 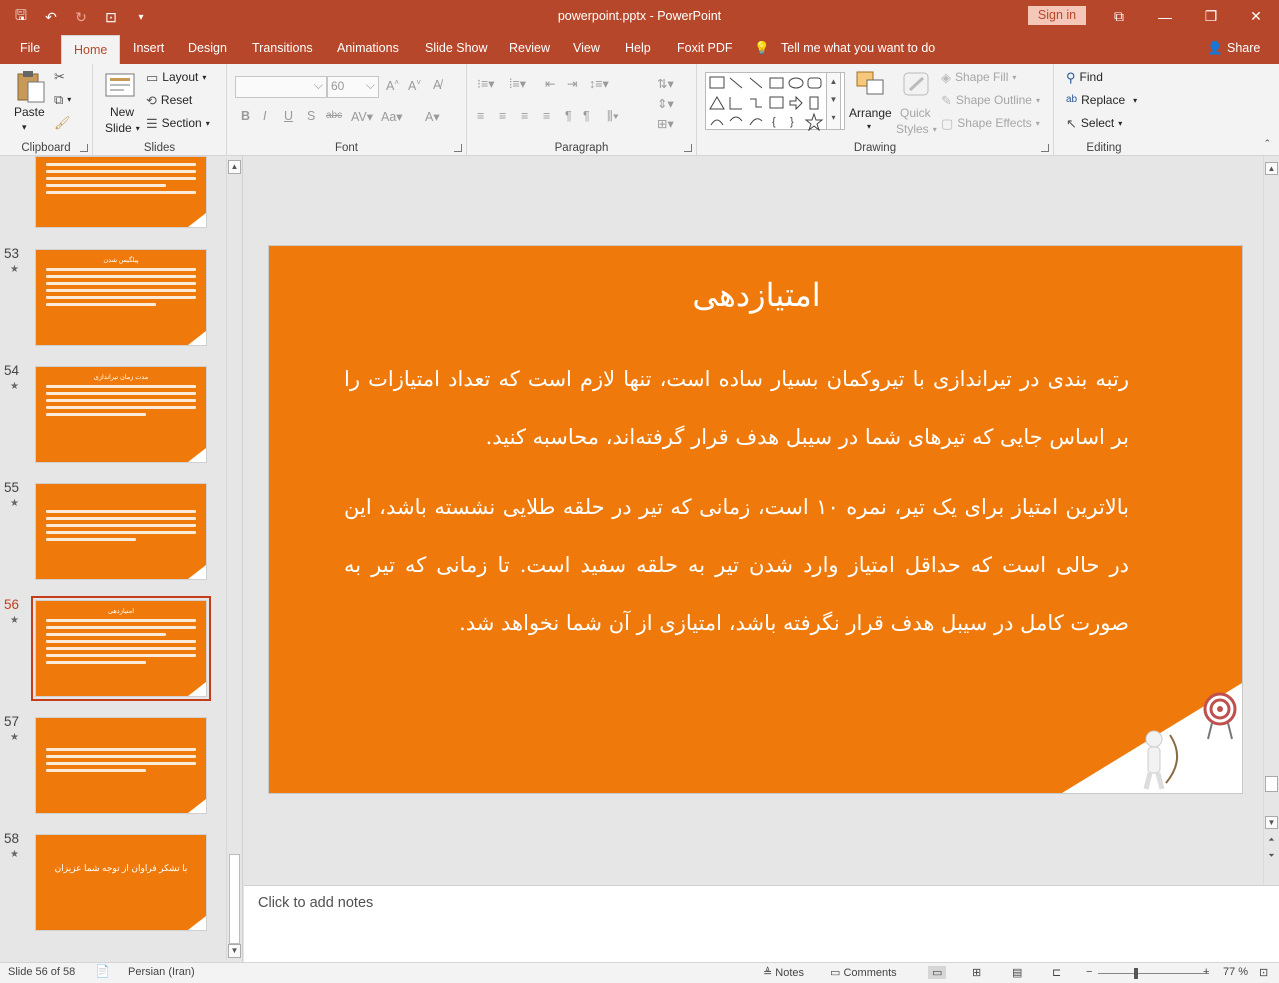 I want to click on underline-icon: U, so click(x=288, y=116).